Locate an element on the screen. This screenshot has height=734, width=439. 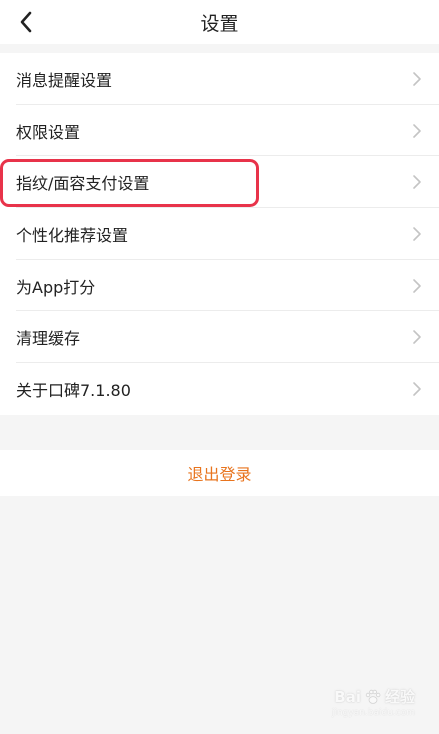
menu-item-notification-settings: 消息提醒设置 is located at coordinates (219, 79).